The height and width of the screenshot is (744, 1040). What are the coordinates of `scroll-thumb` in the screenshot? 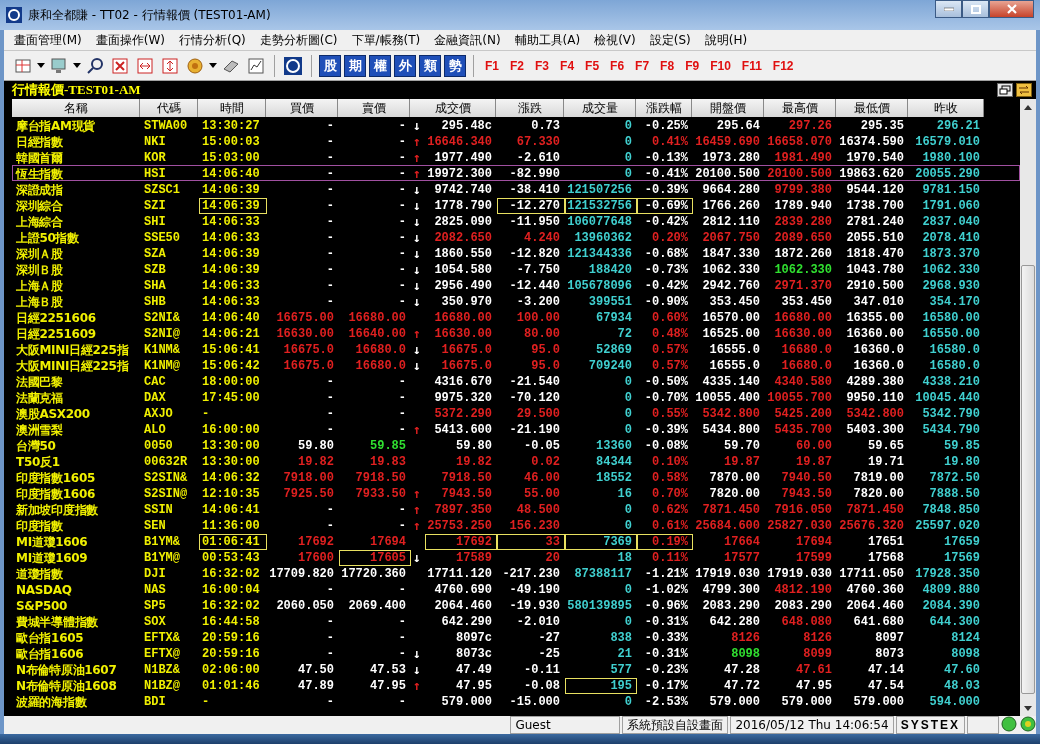 It's located at (1028, 479).